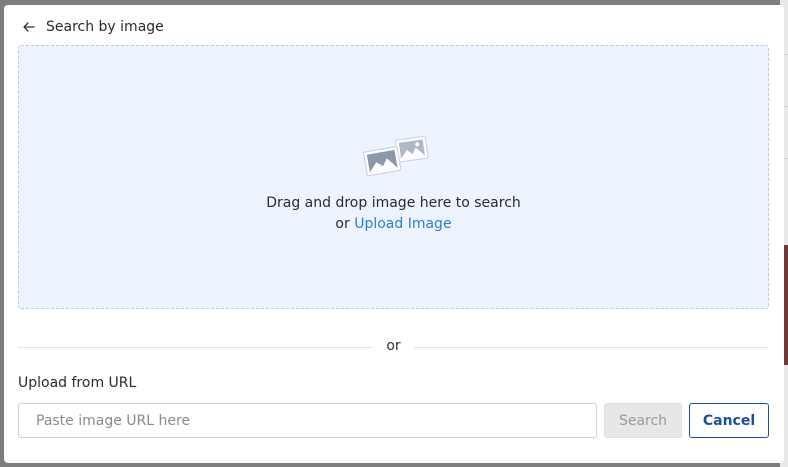 Image resolution: width=788 pixels, height=467 pixels. I want to click on image-url-input, so click(307, 420).